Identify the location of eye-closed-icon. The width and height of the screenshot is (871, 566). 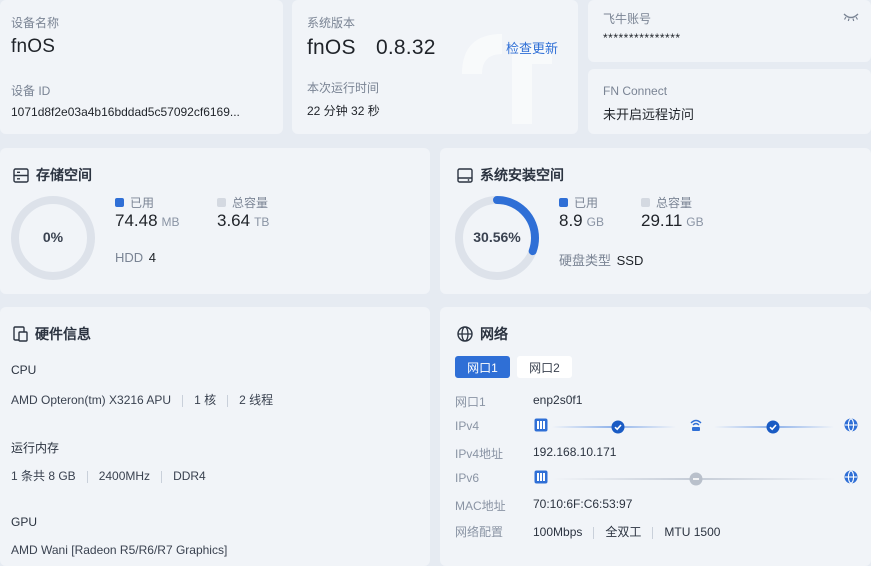
(851, 17).